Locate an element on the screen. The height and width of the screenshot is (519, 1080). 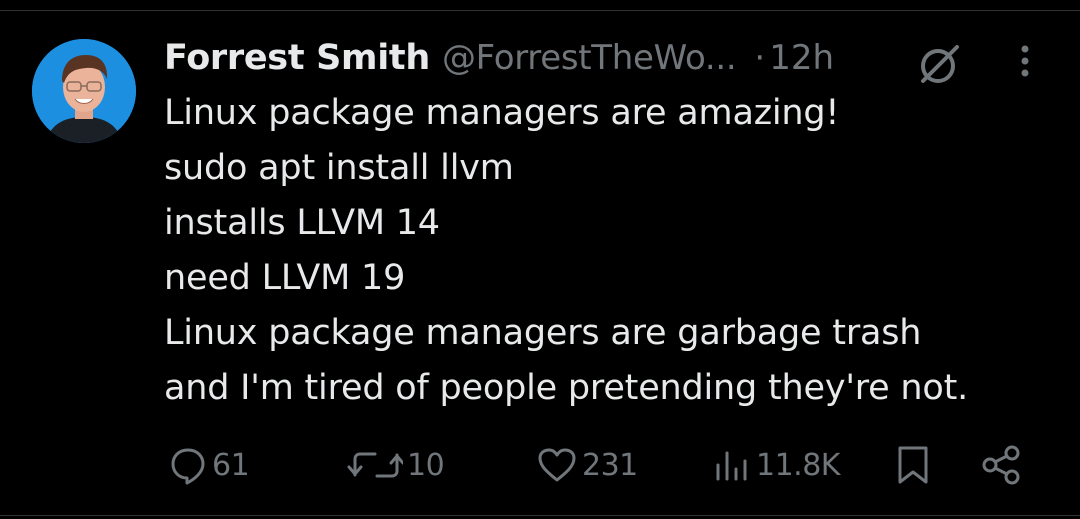
repost-count: 10 is located at coordinates (426, 465).